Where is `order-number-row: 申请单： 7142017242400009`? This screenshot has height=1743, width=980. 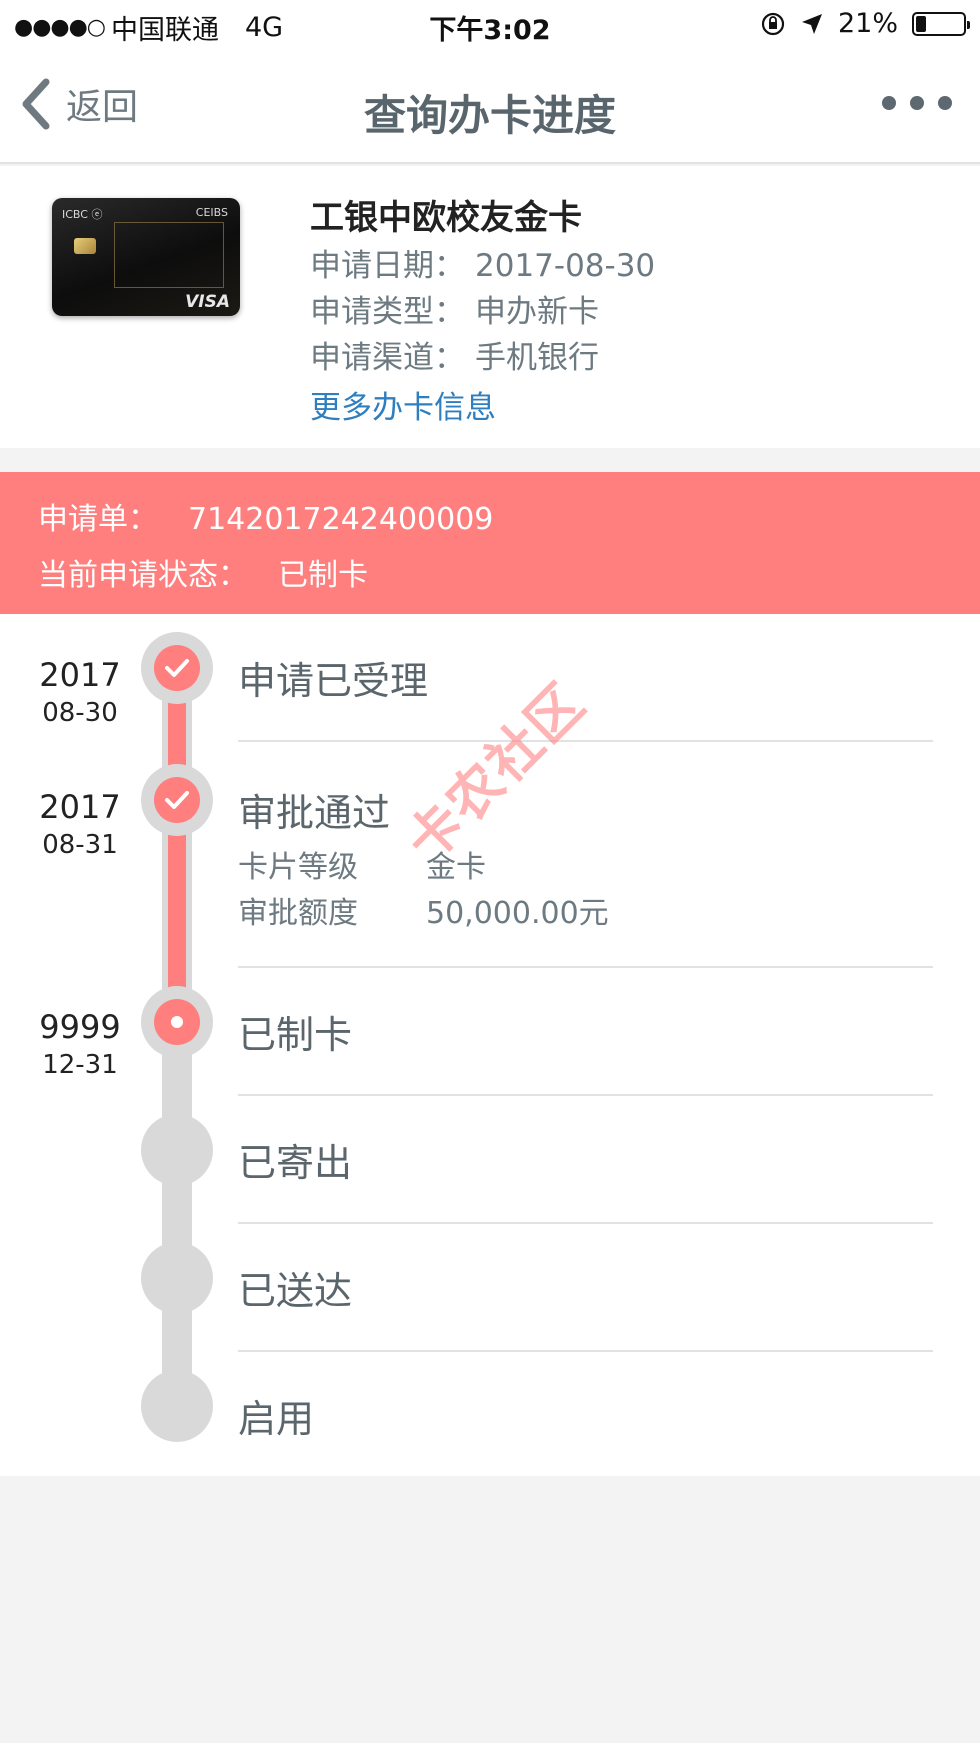 order-number-row: 申请单： 7142017242400009 is located at coordinates (265, 516).